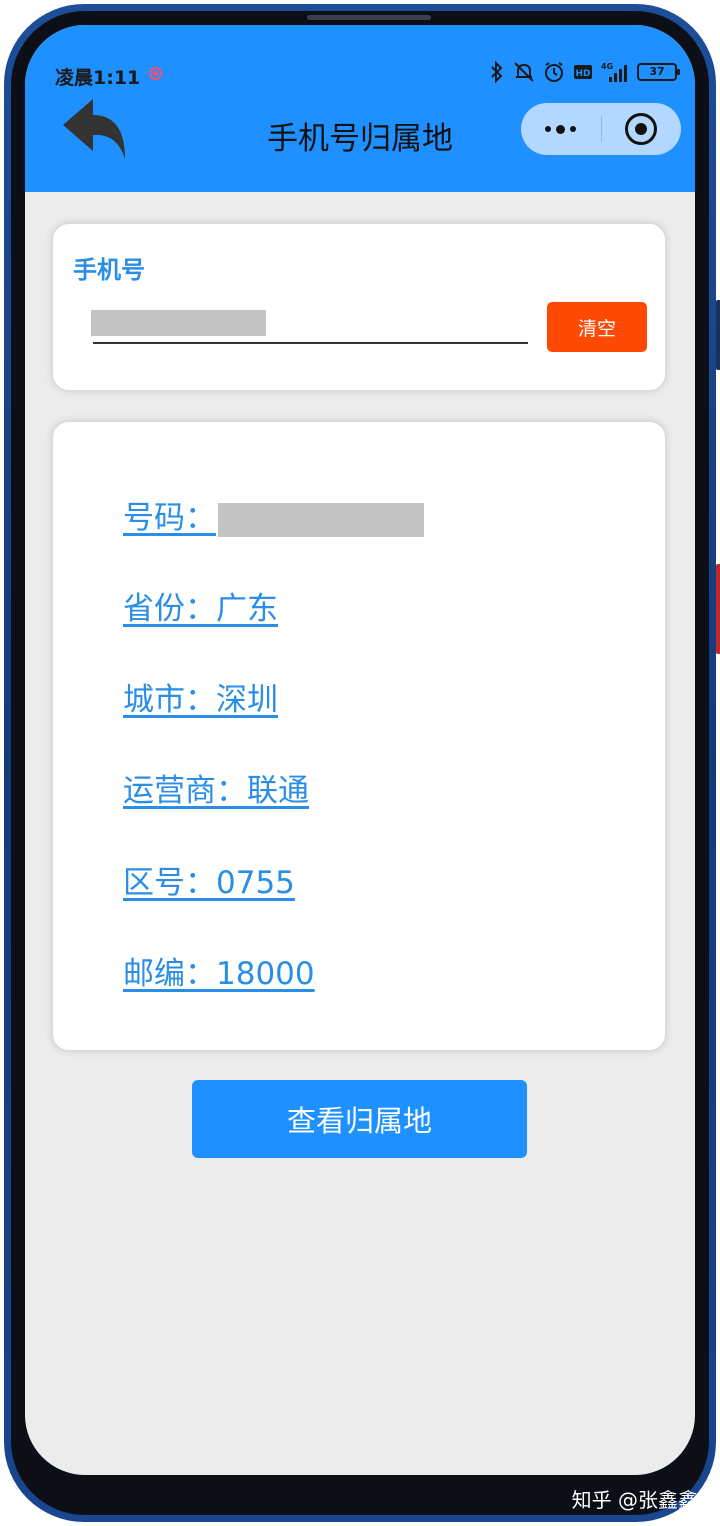  I want to click on result-carrier: 运营商：联通, so click(216, 787).